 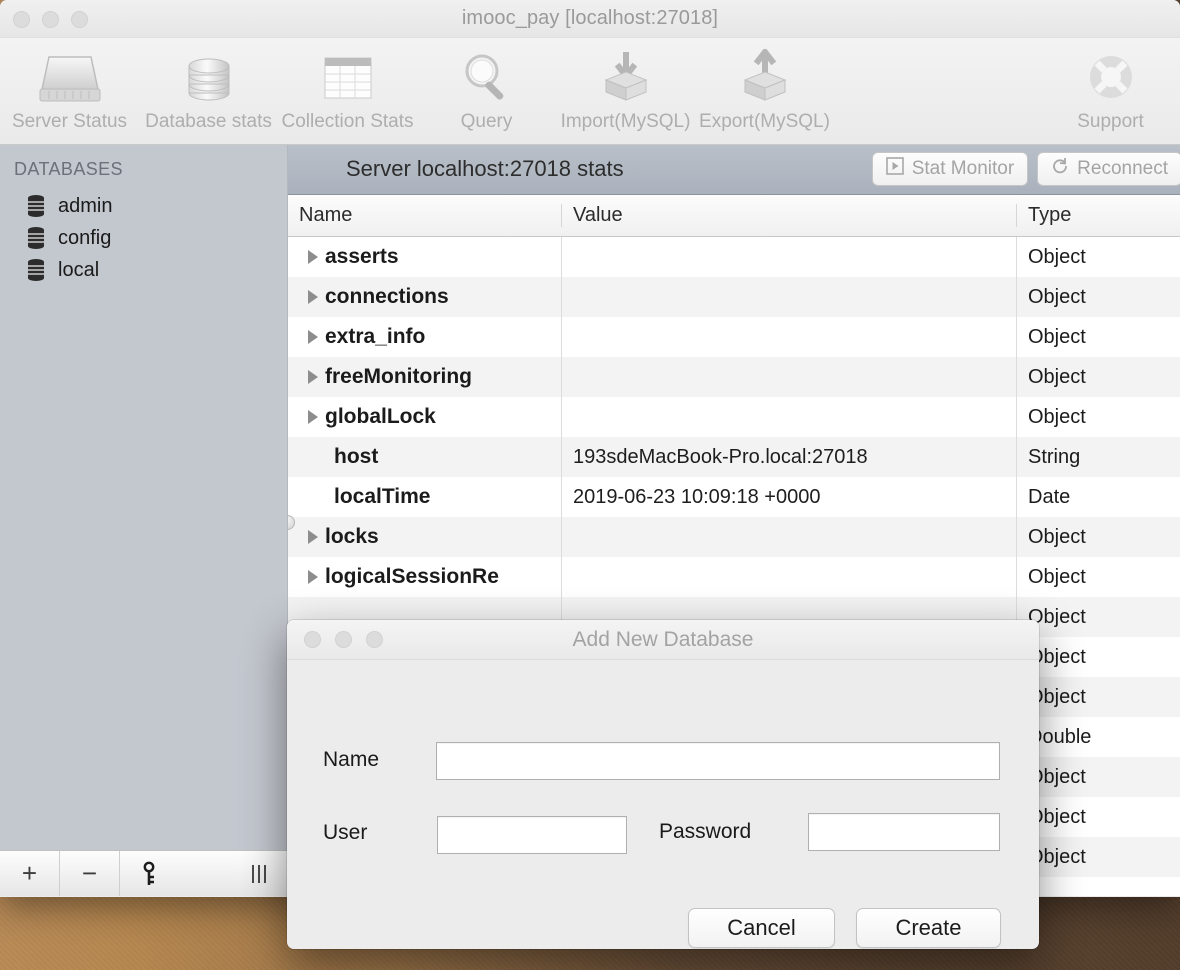 I want to click on table-row: host 193sdeMacBook-Pro.local:27018 String, so click(x=734, y=457).